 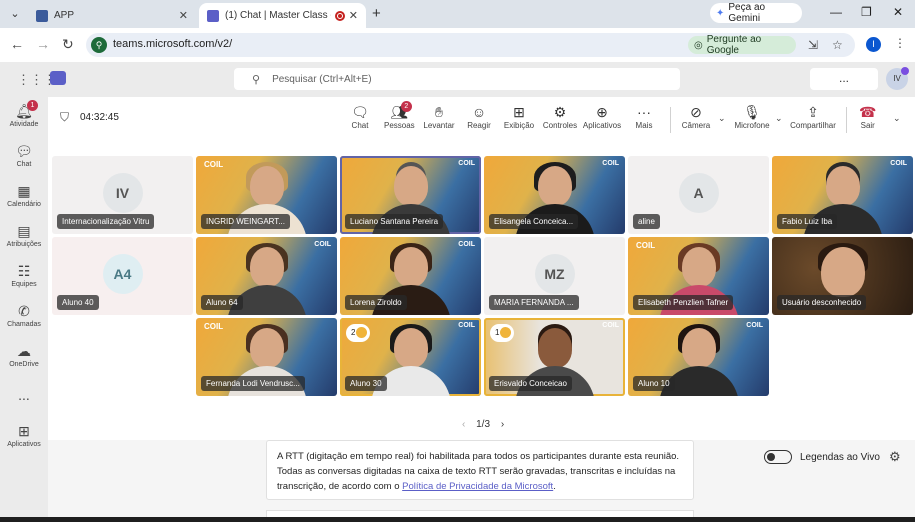 I want to click on search-input: ⚲ Pesquisar (Ctrl+Alt+E), so click(x=457, y=79).